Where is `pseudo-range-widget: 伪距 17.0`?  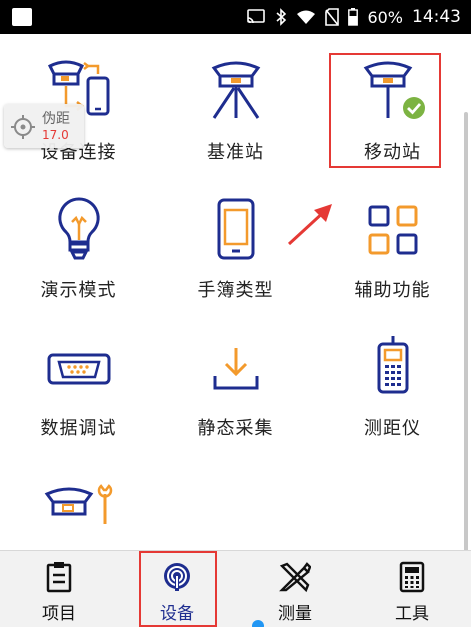
pseudo-range-widget: 伪距 17.0 is located at coordinates (44, 126).